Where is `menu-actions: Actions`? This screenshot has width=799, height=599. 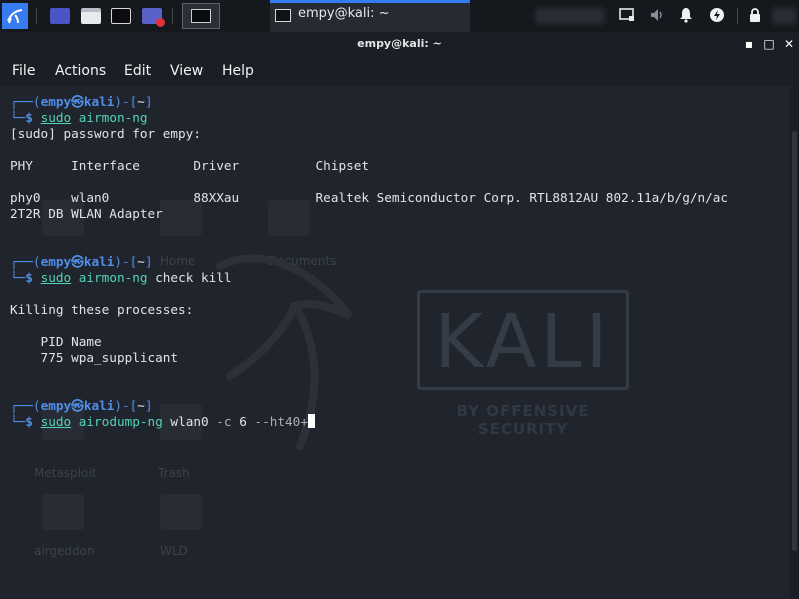
menu-actions: Actions is located at coordinates (80, 71).